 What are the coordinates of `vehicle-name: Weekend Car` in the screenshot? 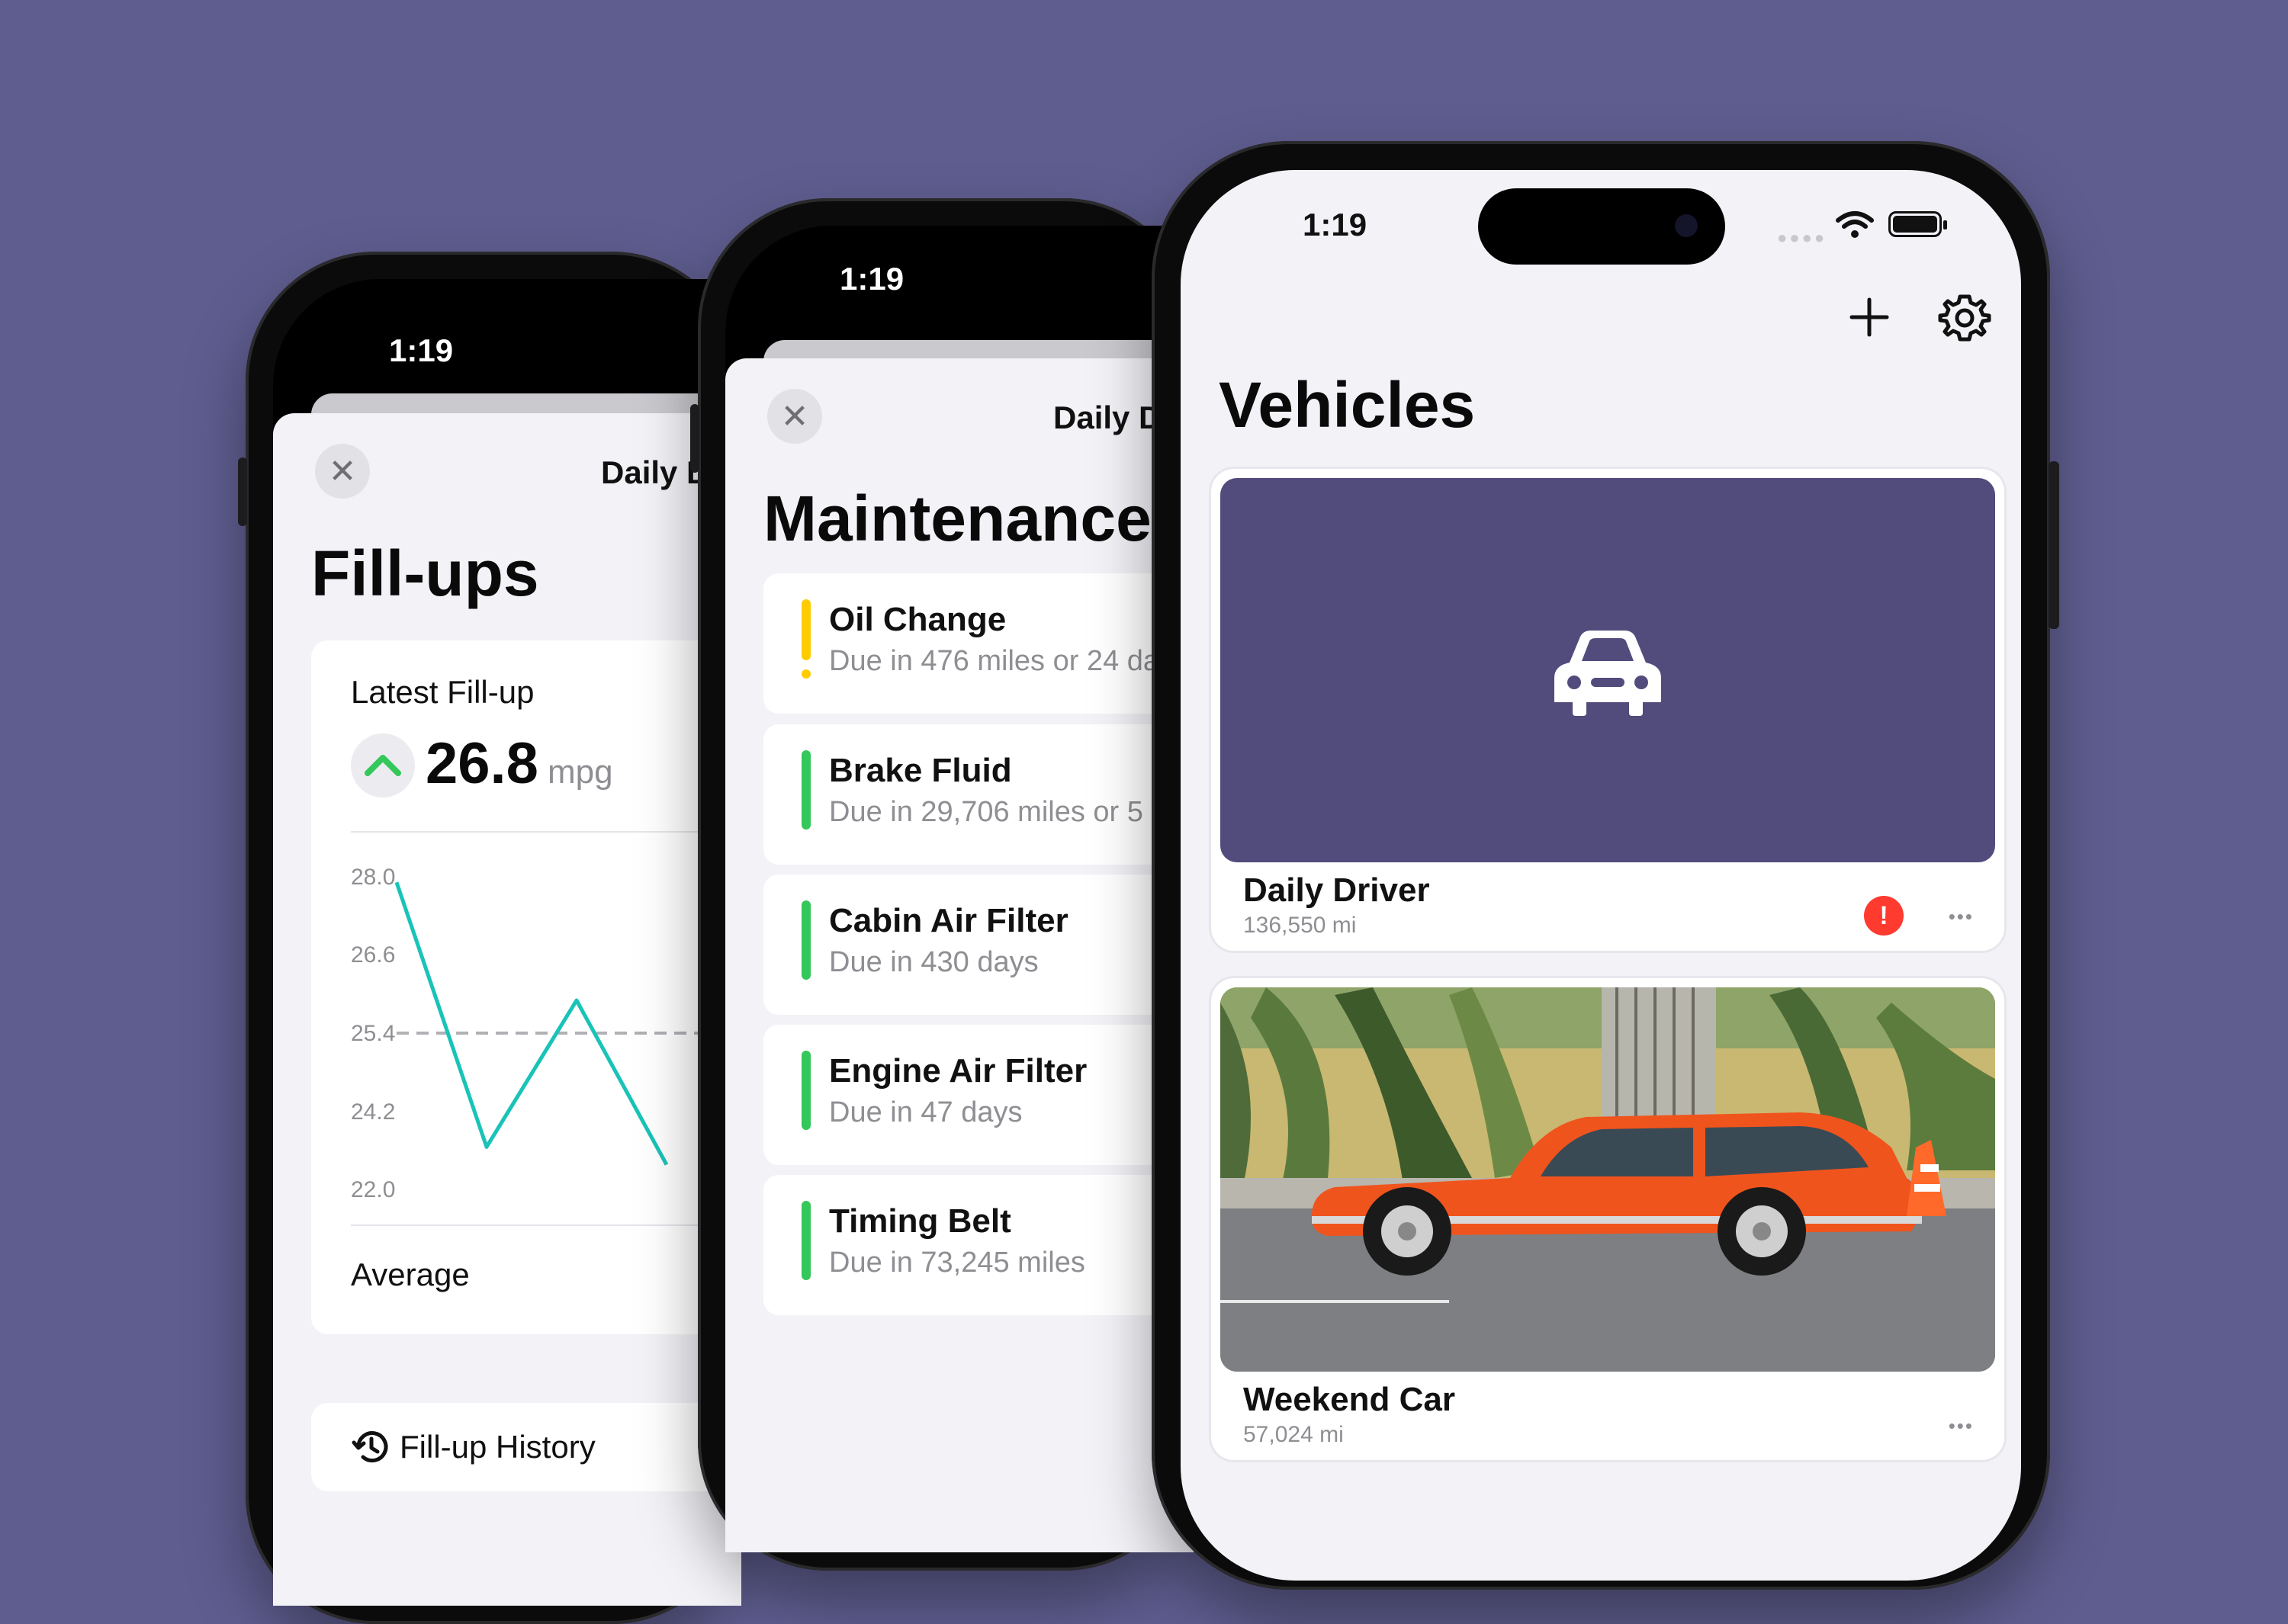 It's located at (1349, 1400).